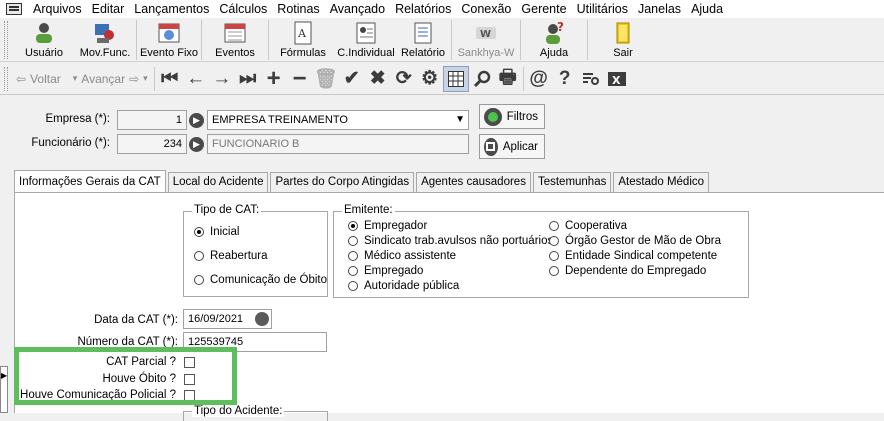  I want to click on tab-atestado-medico: Atestado Médico, so click(661, 182).